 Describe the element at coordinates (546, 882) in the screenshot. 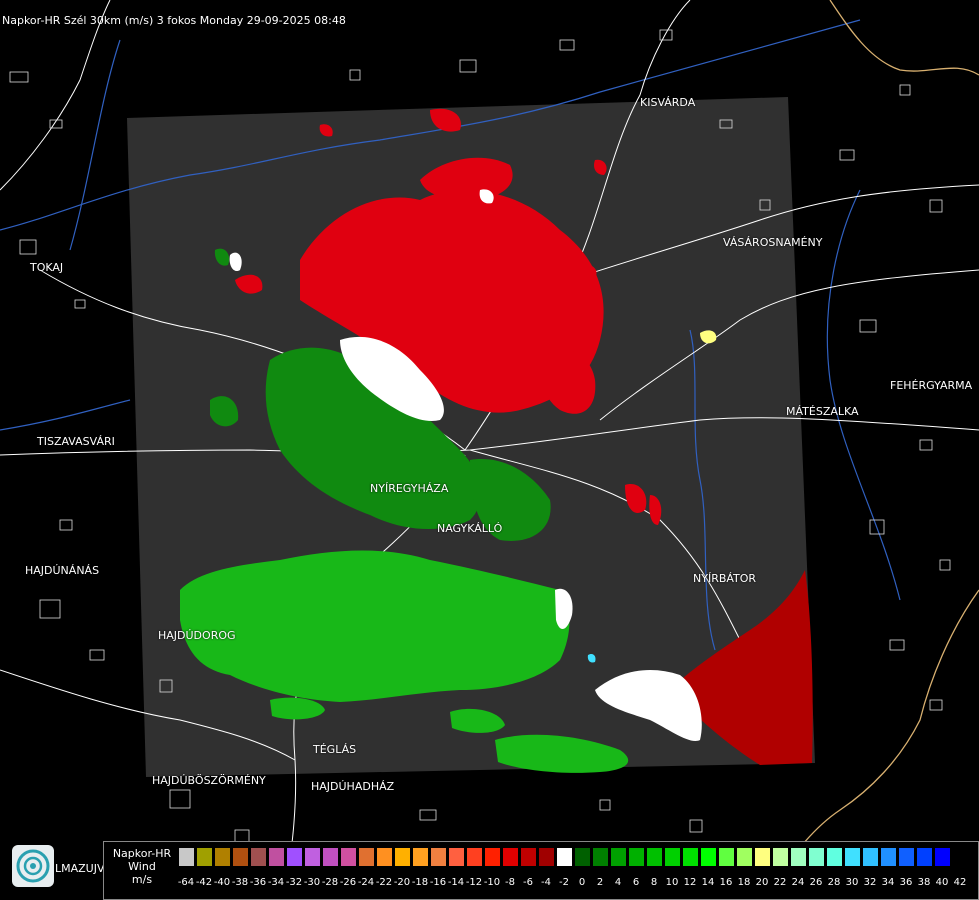

I see `legend-tick-label: -4` at that location.